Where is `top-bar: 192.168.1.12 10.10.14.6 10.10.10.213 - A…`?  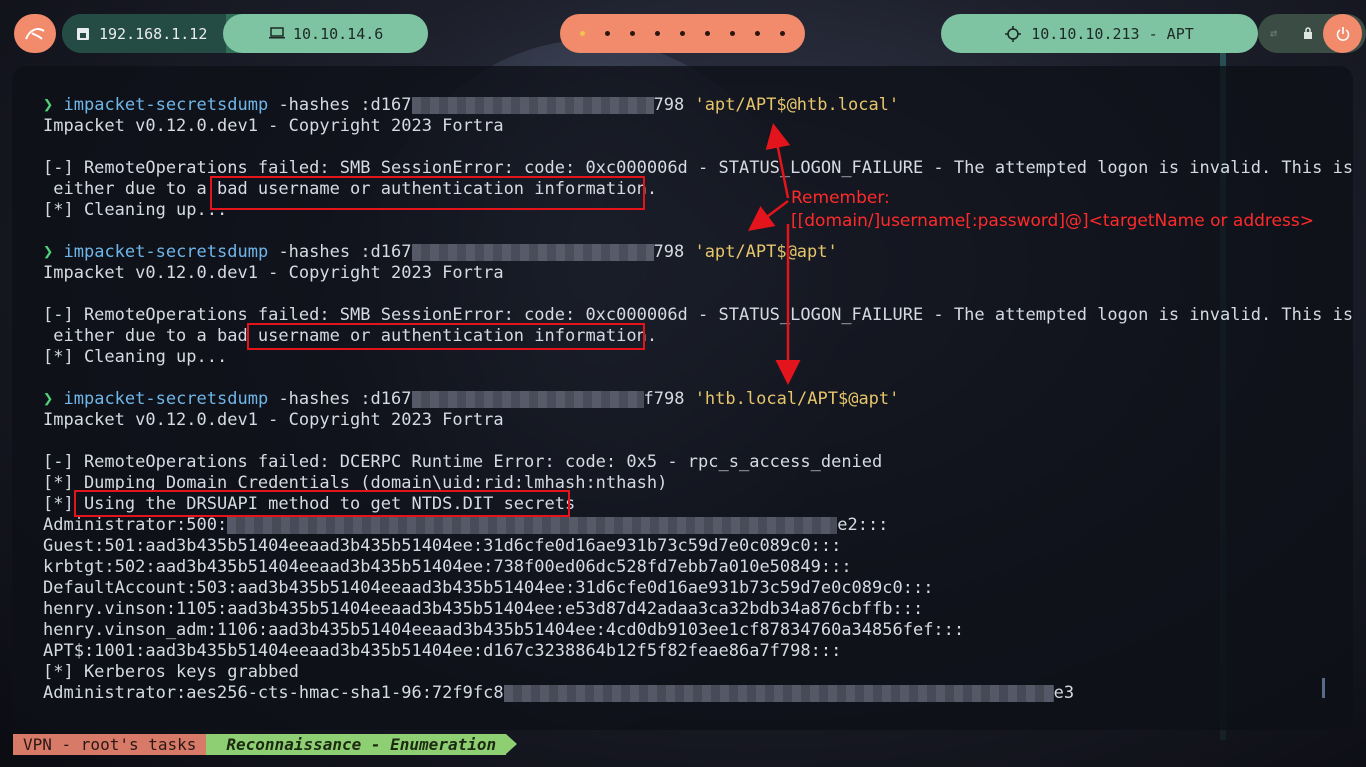 top-bar: 192.168.1.12 10.10.14.6 10.10.10.213 - A… is located at coordinates (683, 32).